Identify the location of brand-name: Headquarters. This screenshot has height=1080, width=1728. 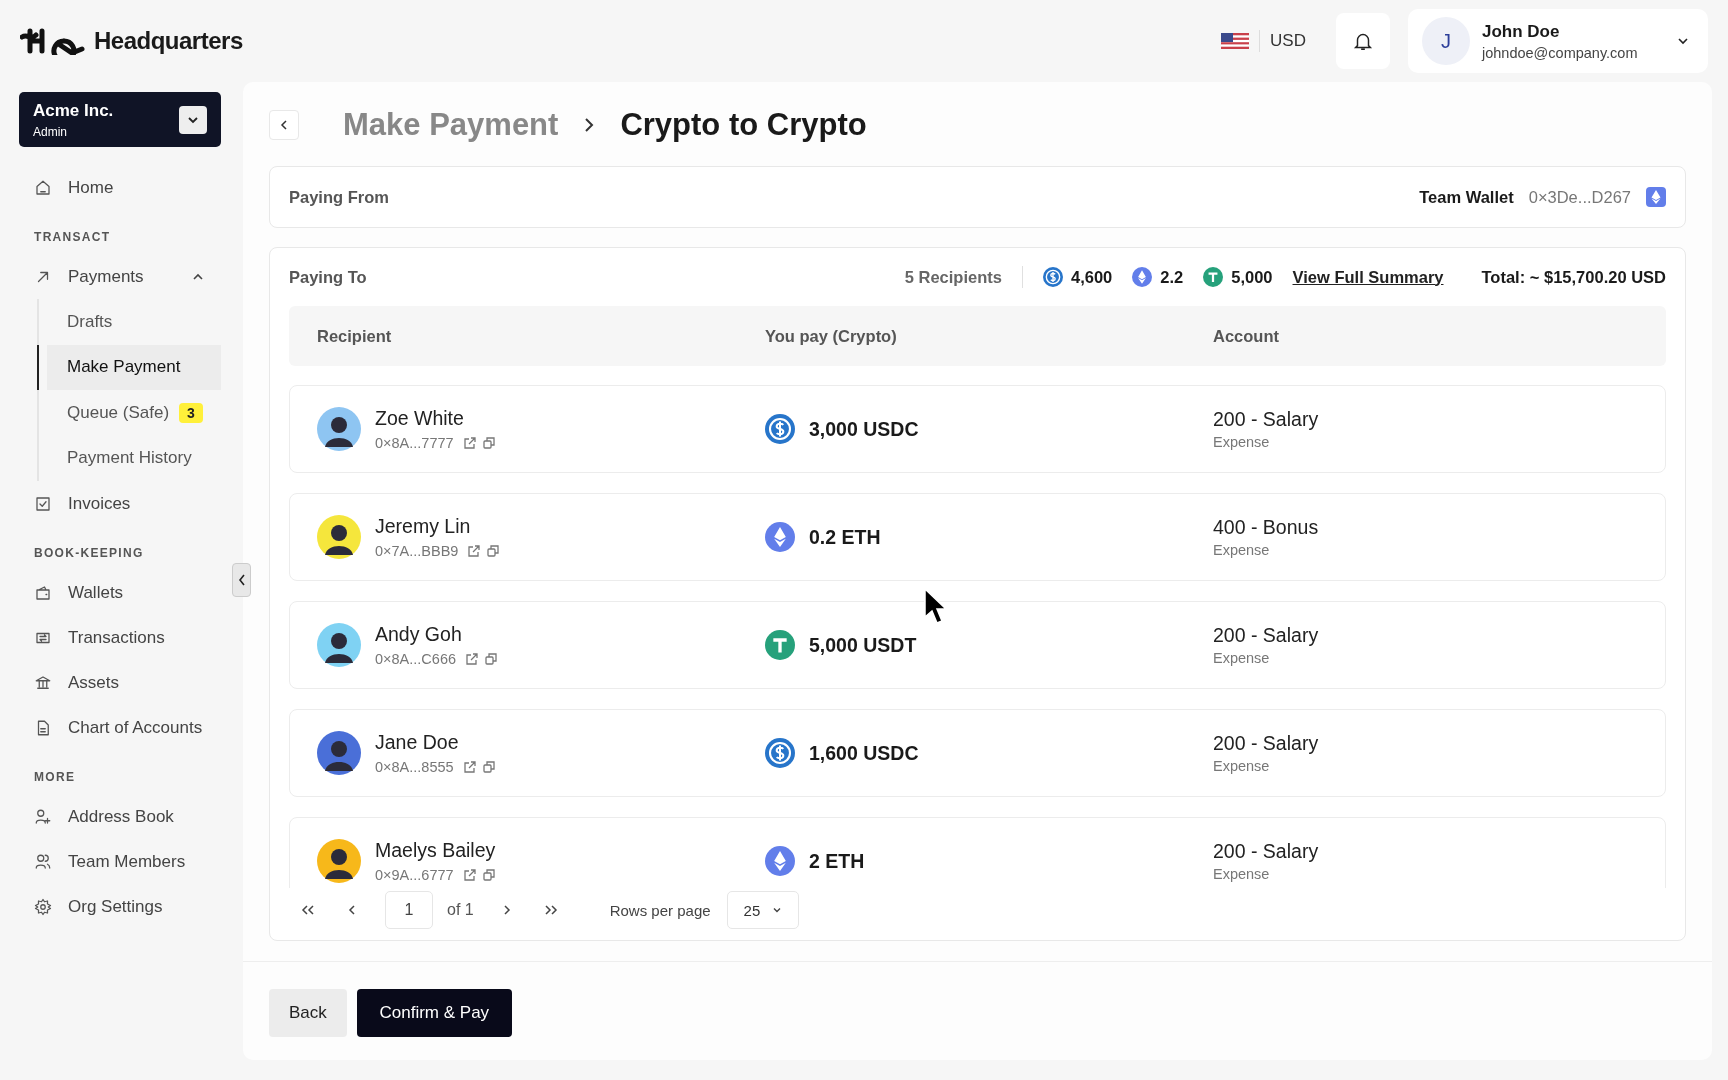
(168, 41).